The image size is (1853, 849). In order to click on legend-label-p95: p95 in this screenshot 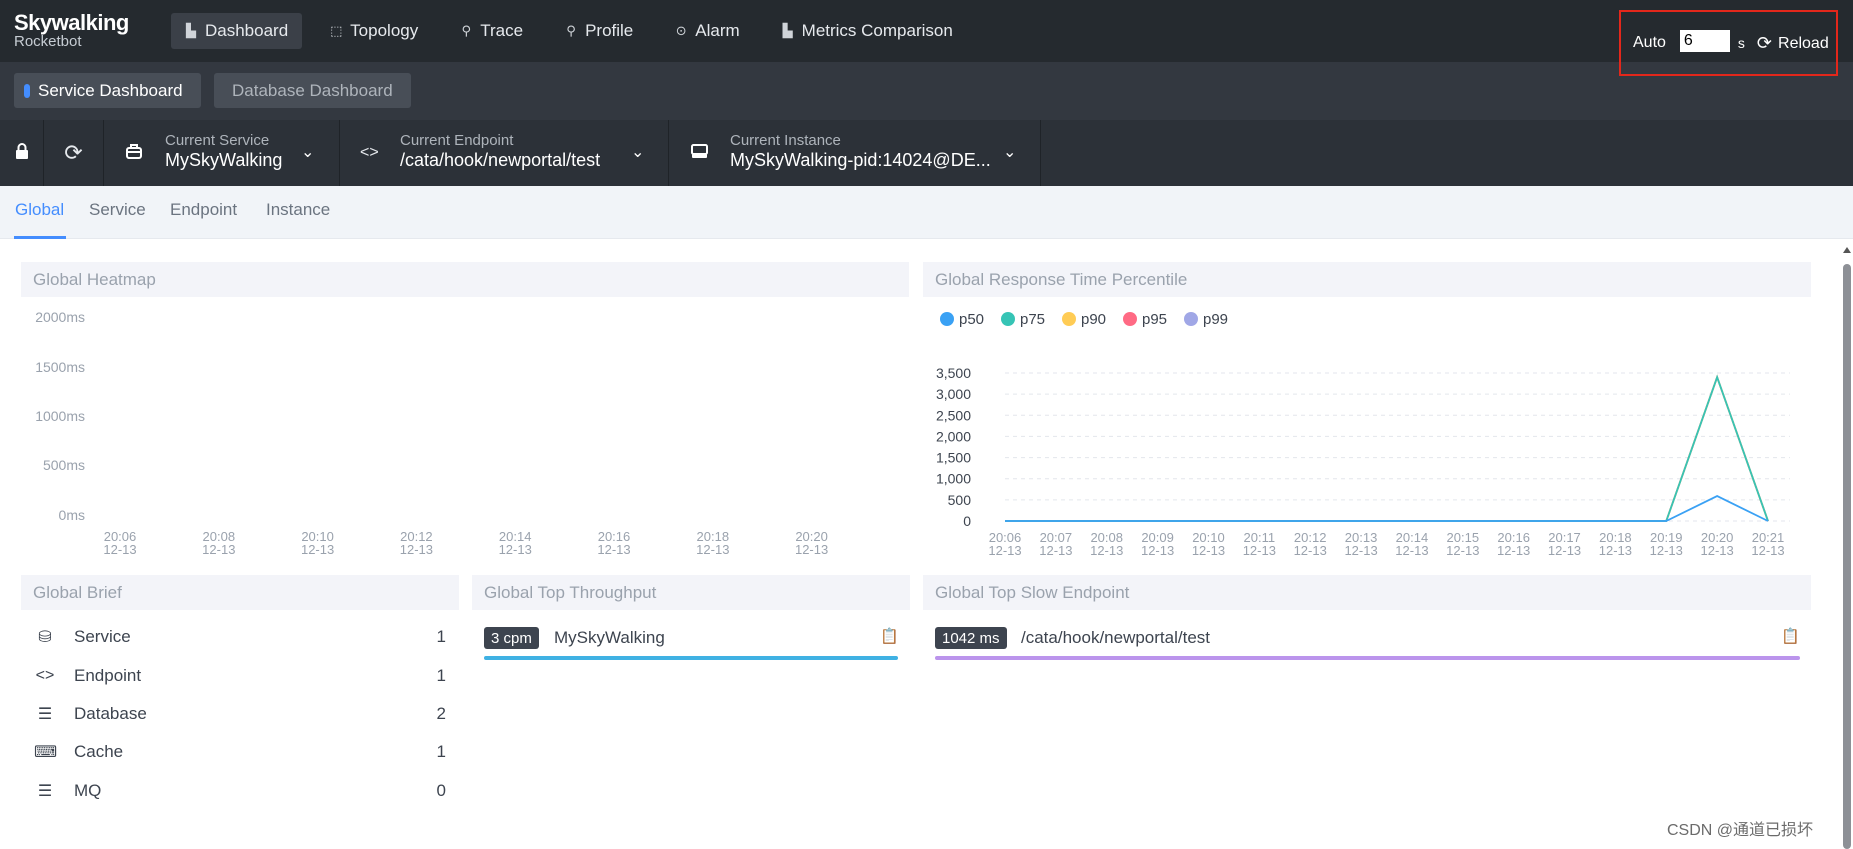, I will do `click(1154, 319)`.